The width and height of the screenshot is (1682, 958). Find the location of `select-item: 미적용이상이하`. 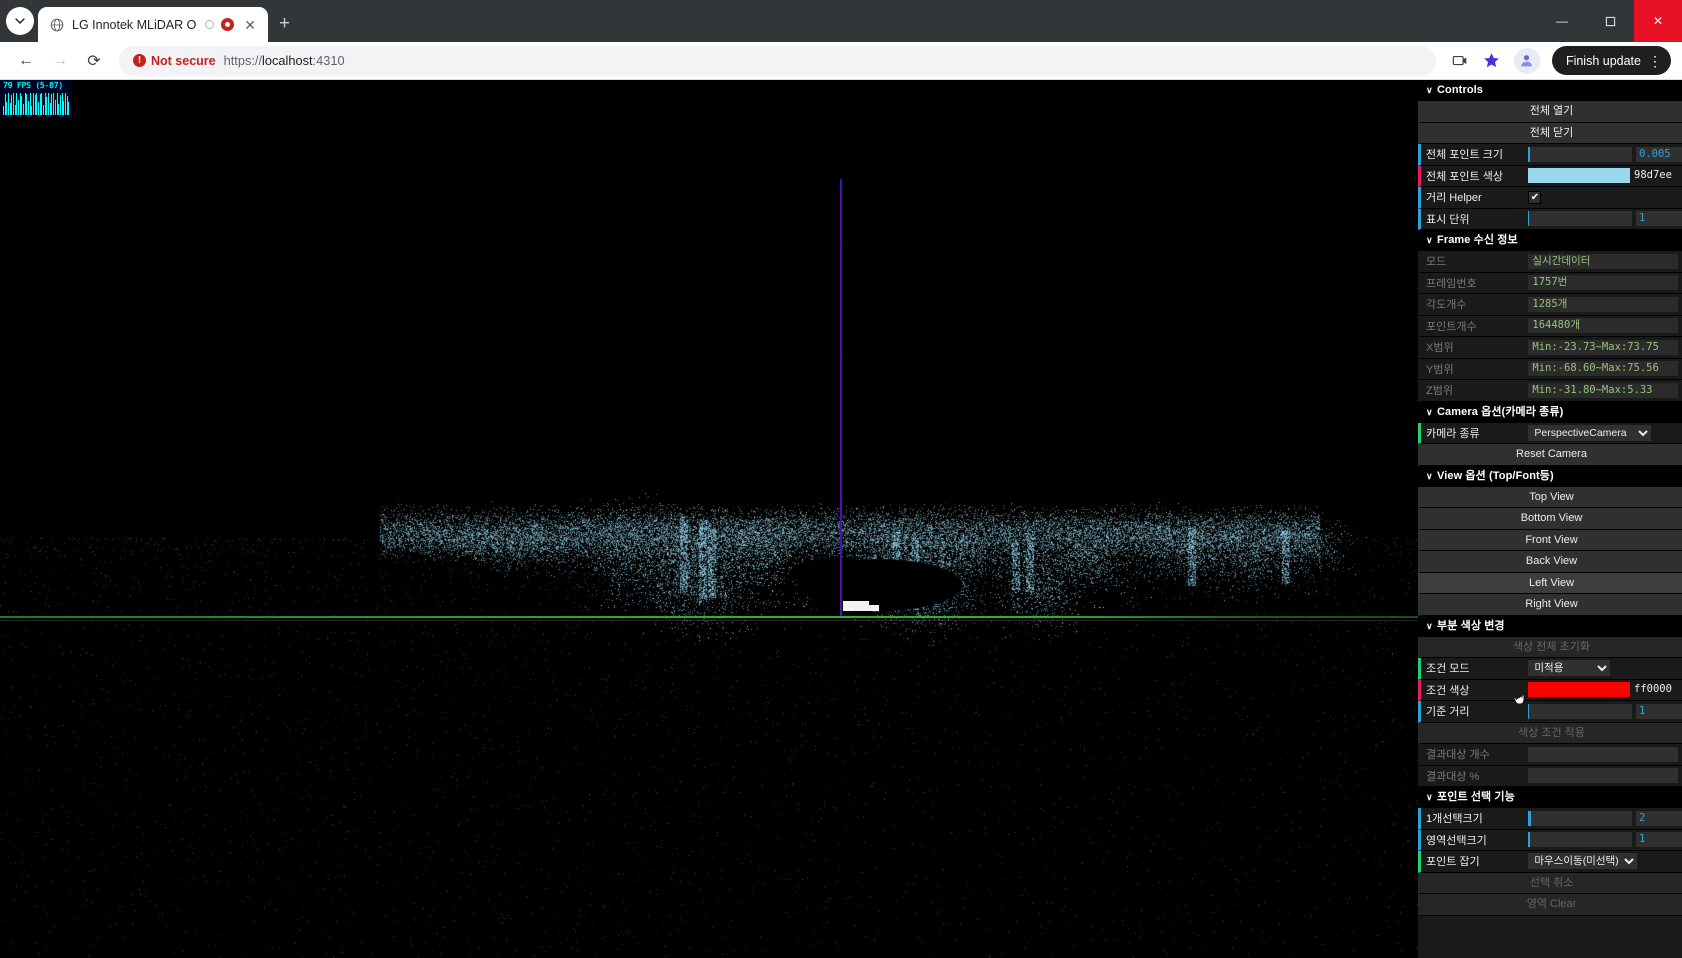

select-item: 미적용이상이하 is located at coordinates (1569, 668).